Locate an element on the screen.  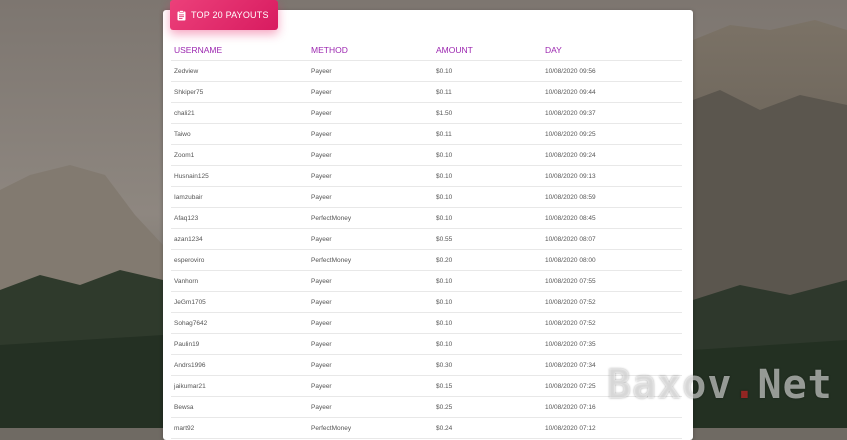
cell-day: 10/08/2020 07:55 is located at coordinates (612, 281).